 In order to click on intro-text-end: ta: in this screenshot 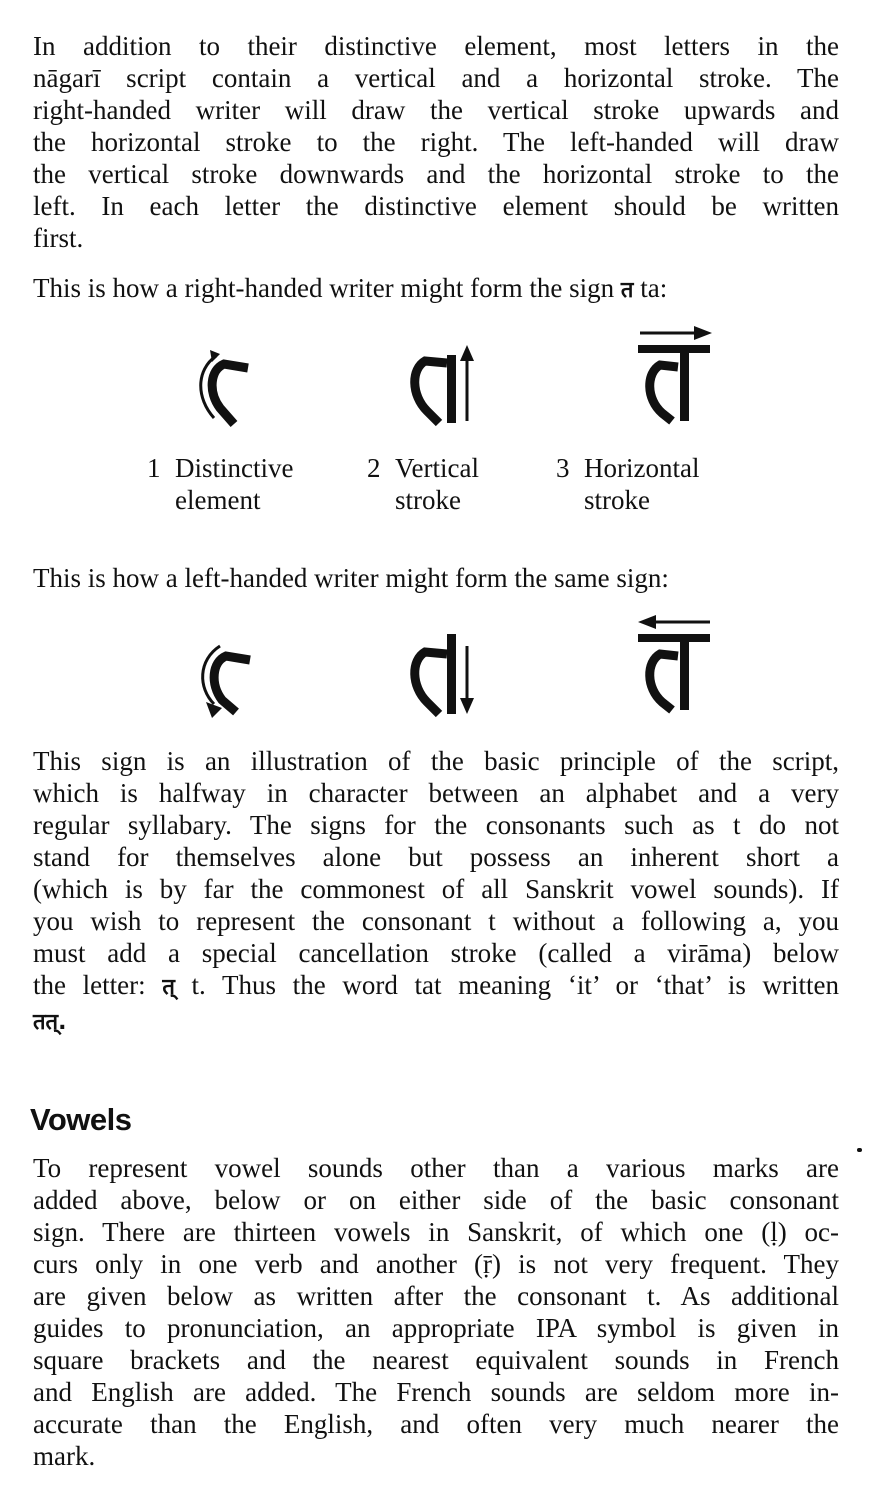, I will do `click(650, 288)`.